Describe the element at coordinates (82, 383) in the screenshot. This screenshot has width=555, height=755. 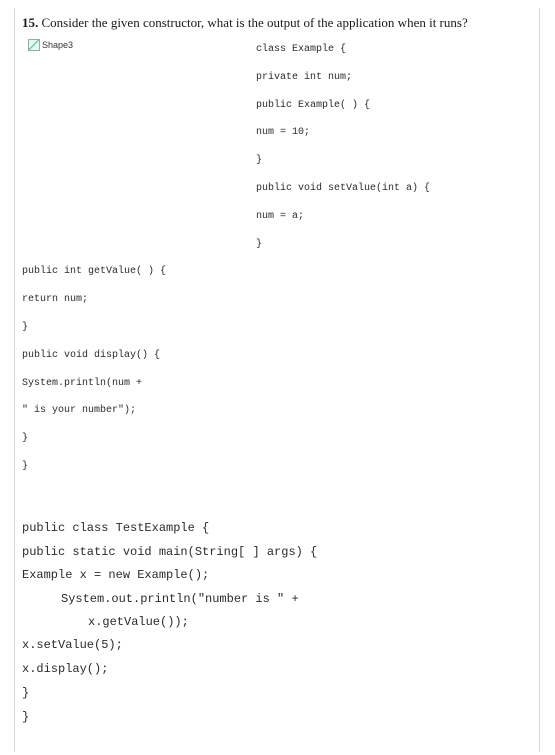
I see `code-line: System.println(num +` at that location.